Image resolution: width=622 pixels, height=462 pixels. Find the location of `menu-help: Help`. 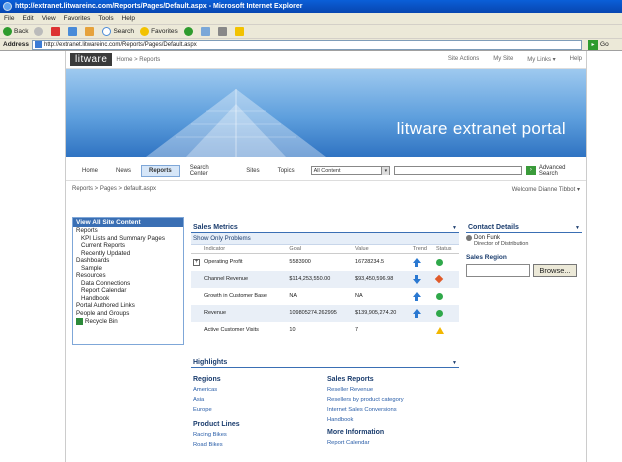

menu-help: Help is located at coordinates (128, 18).